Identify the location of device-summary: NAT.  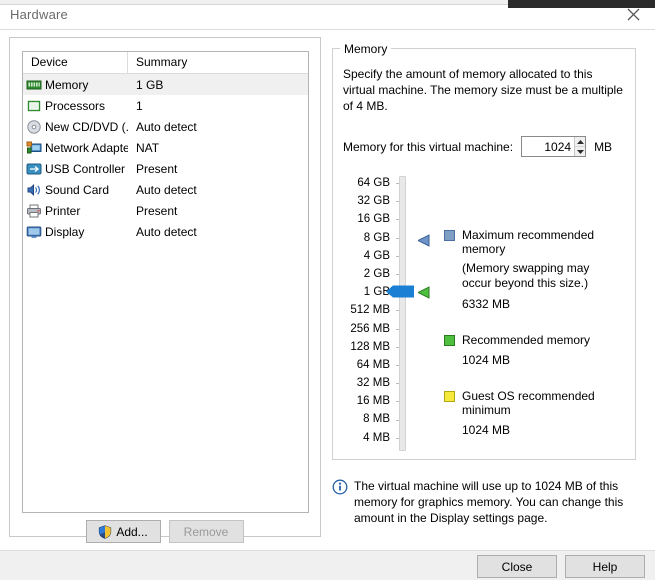
(148, 147).